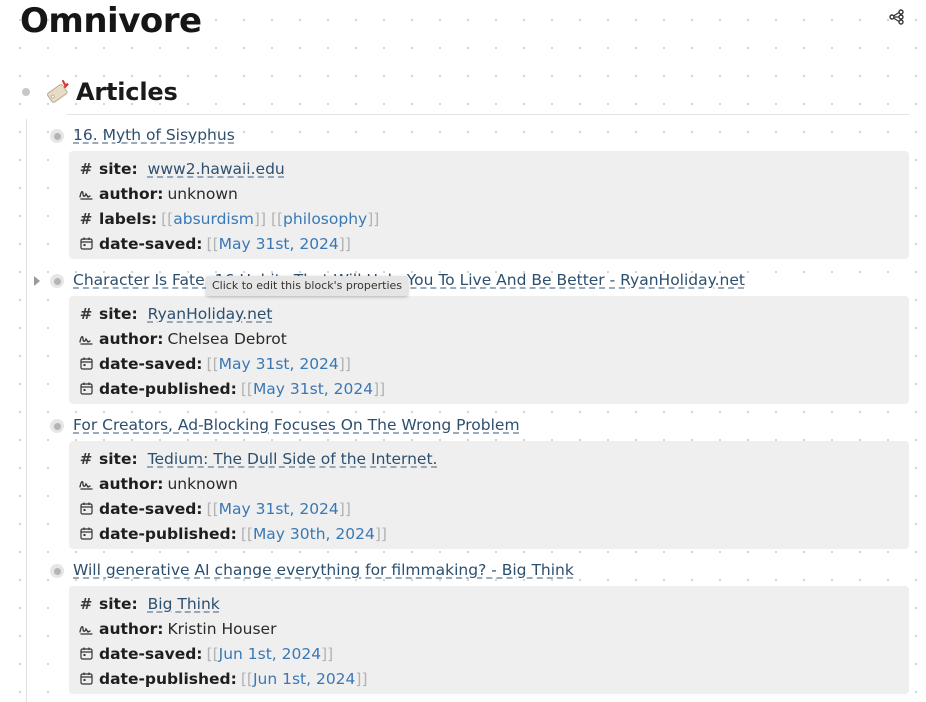 This screenshot has width=926, height=702. I want to click on thread-line, so click(26, 410).